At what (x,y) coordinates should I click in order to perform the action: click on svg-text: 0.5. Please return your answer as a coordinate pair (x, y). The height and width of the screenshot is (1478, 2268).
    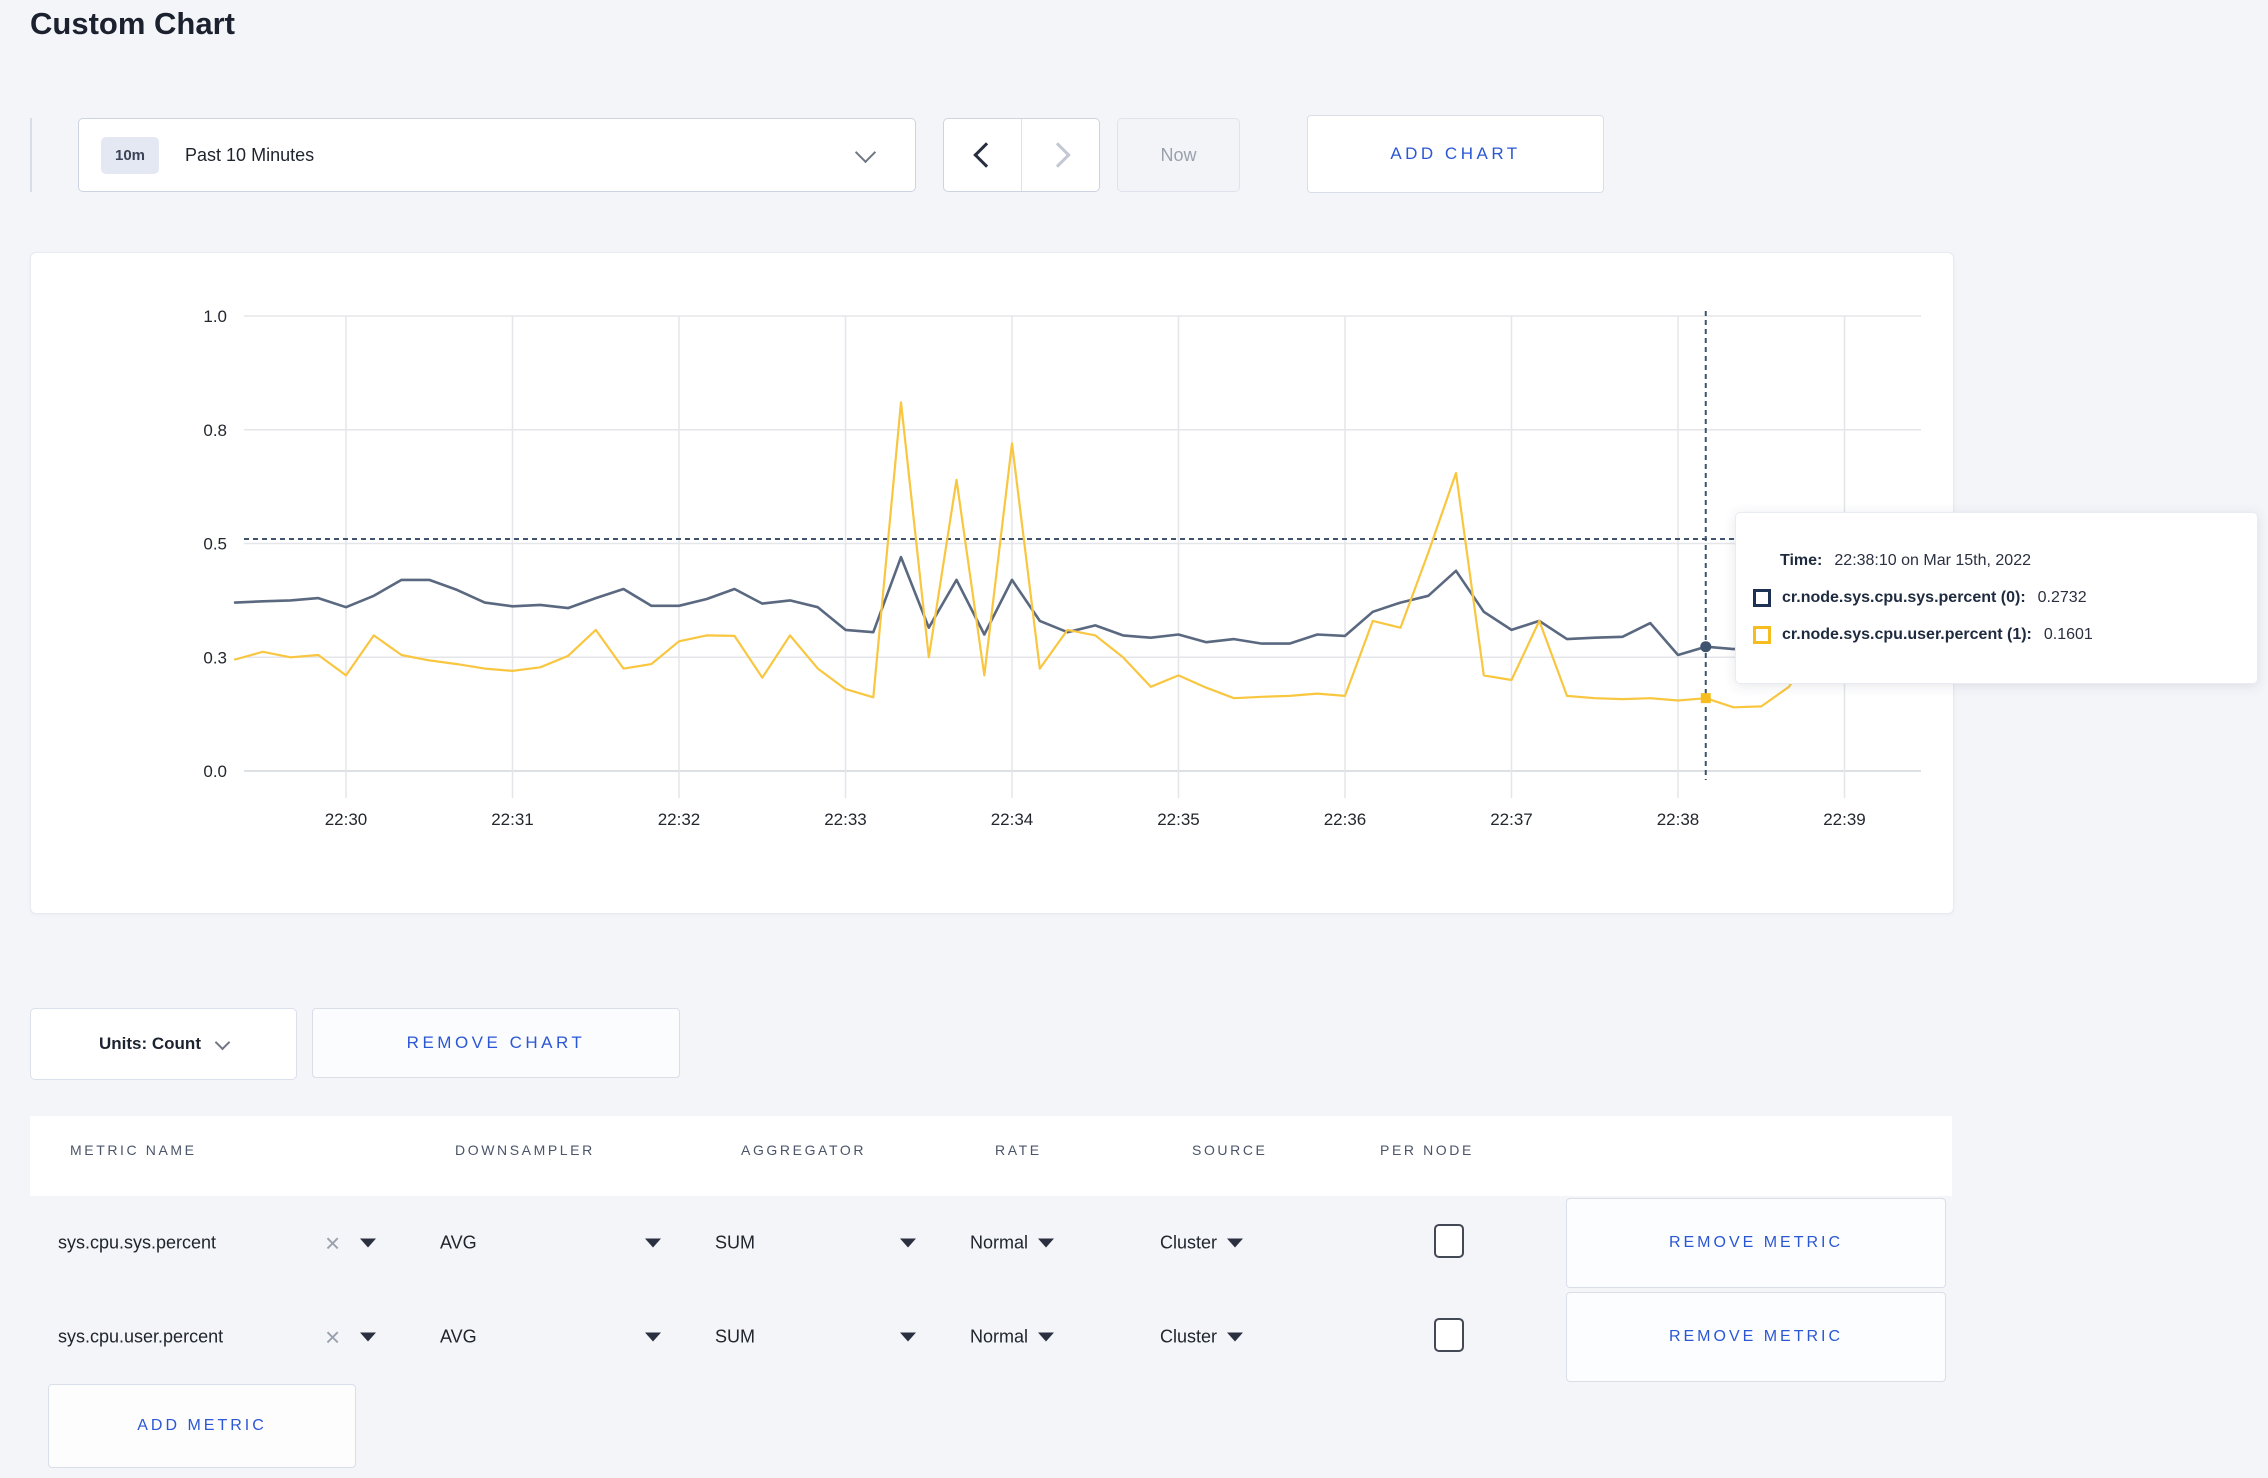
    Looking at the image, I should click on (215, 544).